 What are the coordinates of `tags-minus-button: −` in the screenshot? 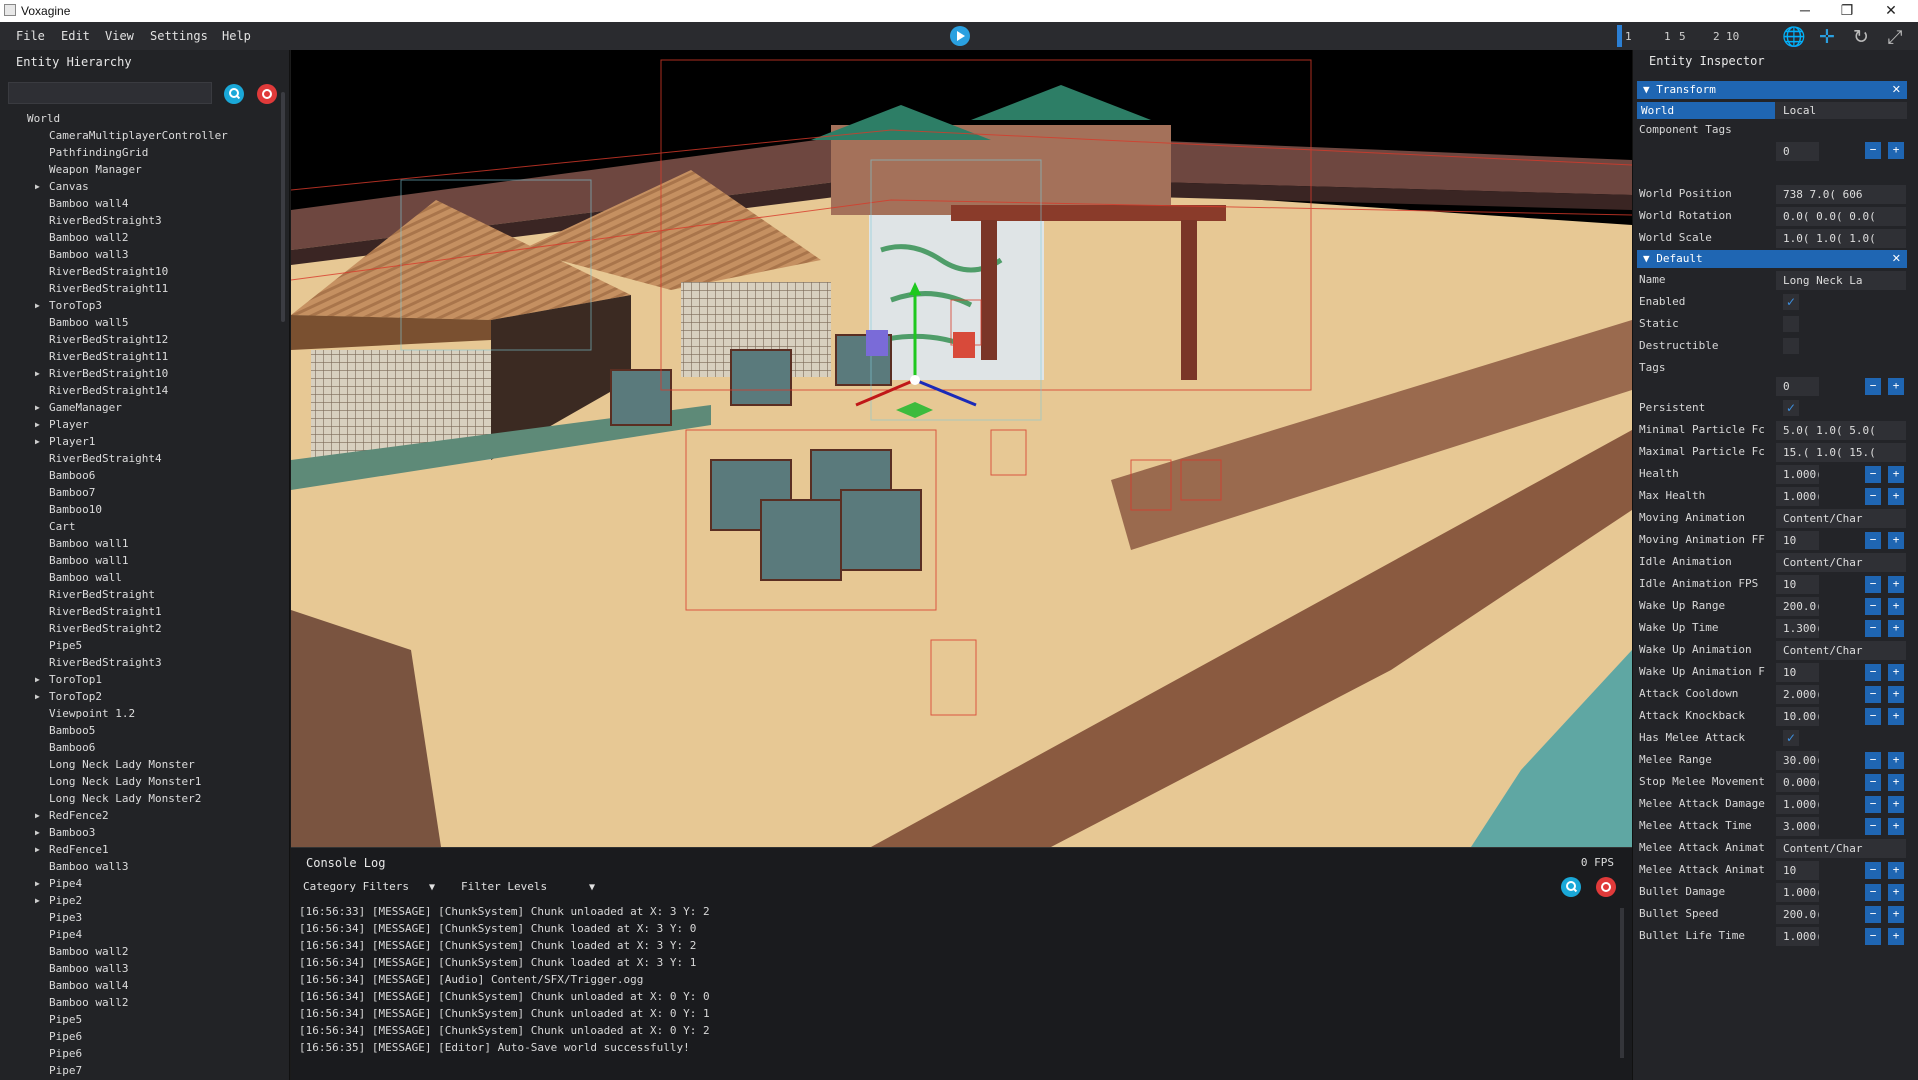 It's located at (1873, 386).